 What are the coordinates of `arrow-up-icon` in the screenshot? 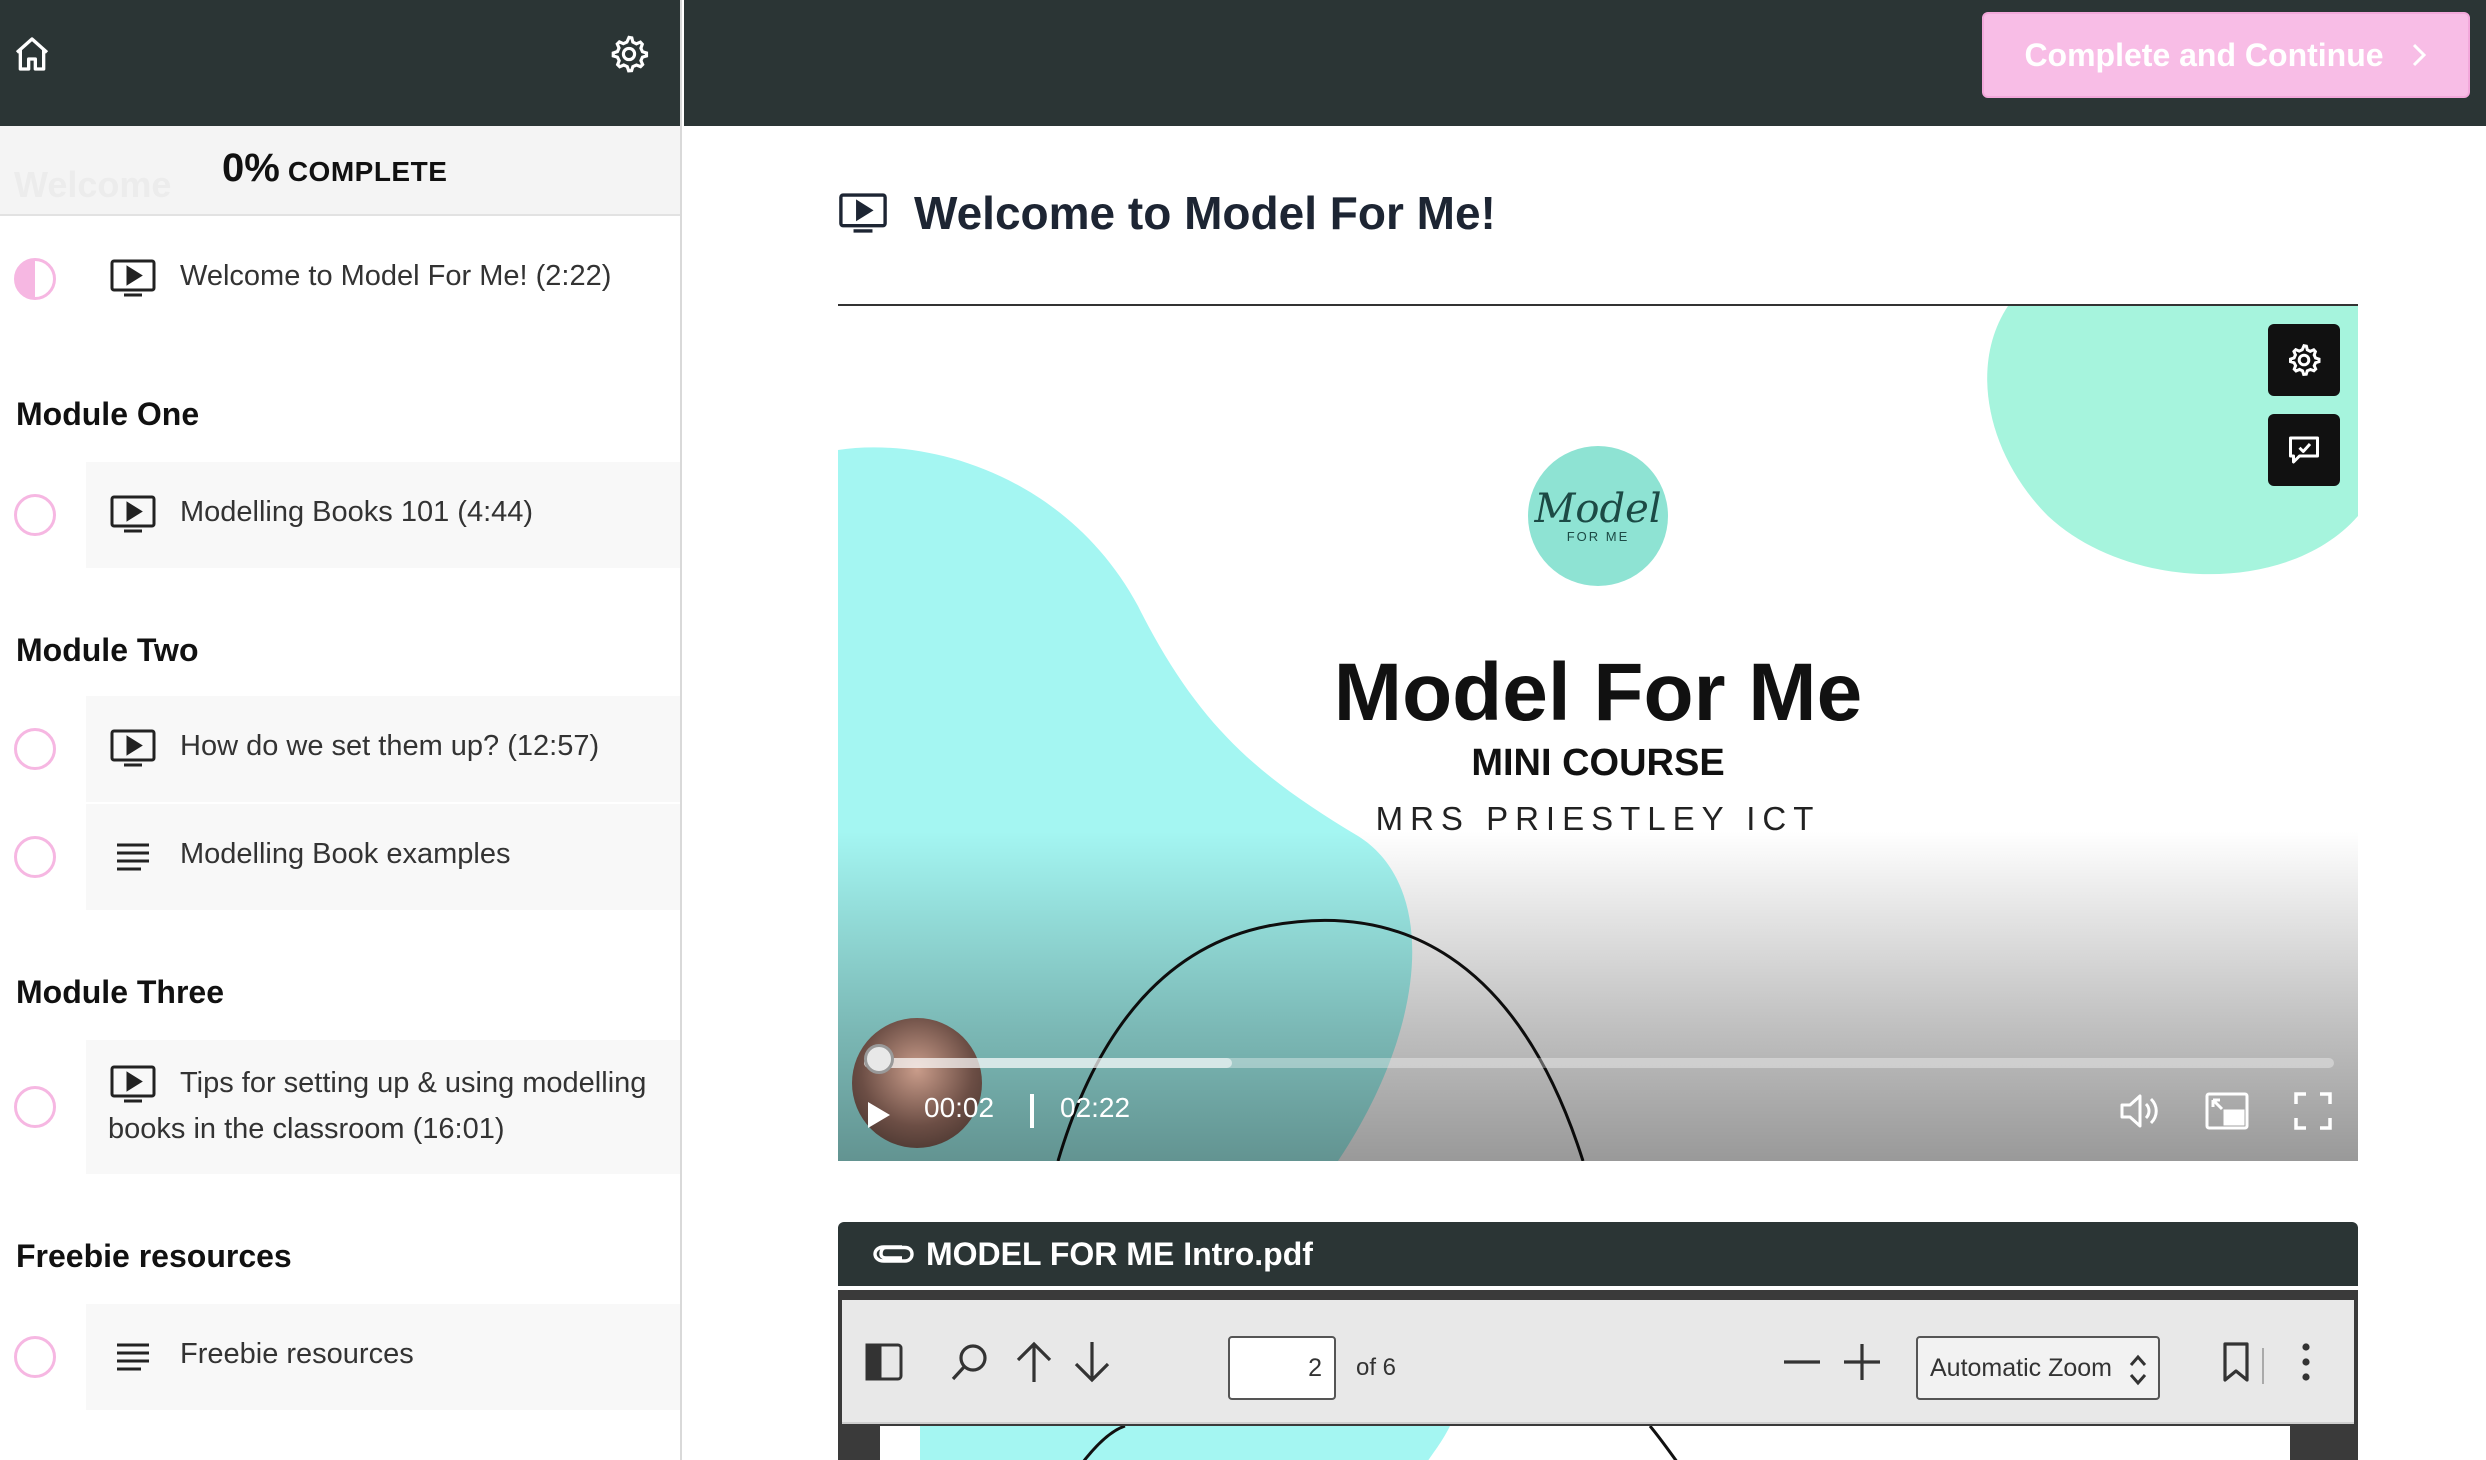 It's located at (1034, 1361).